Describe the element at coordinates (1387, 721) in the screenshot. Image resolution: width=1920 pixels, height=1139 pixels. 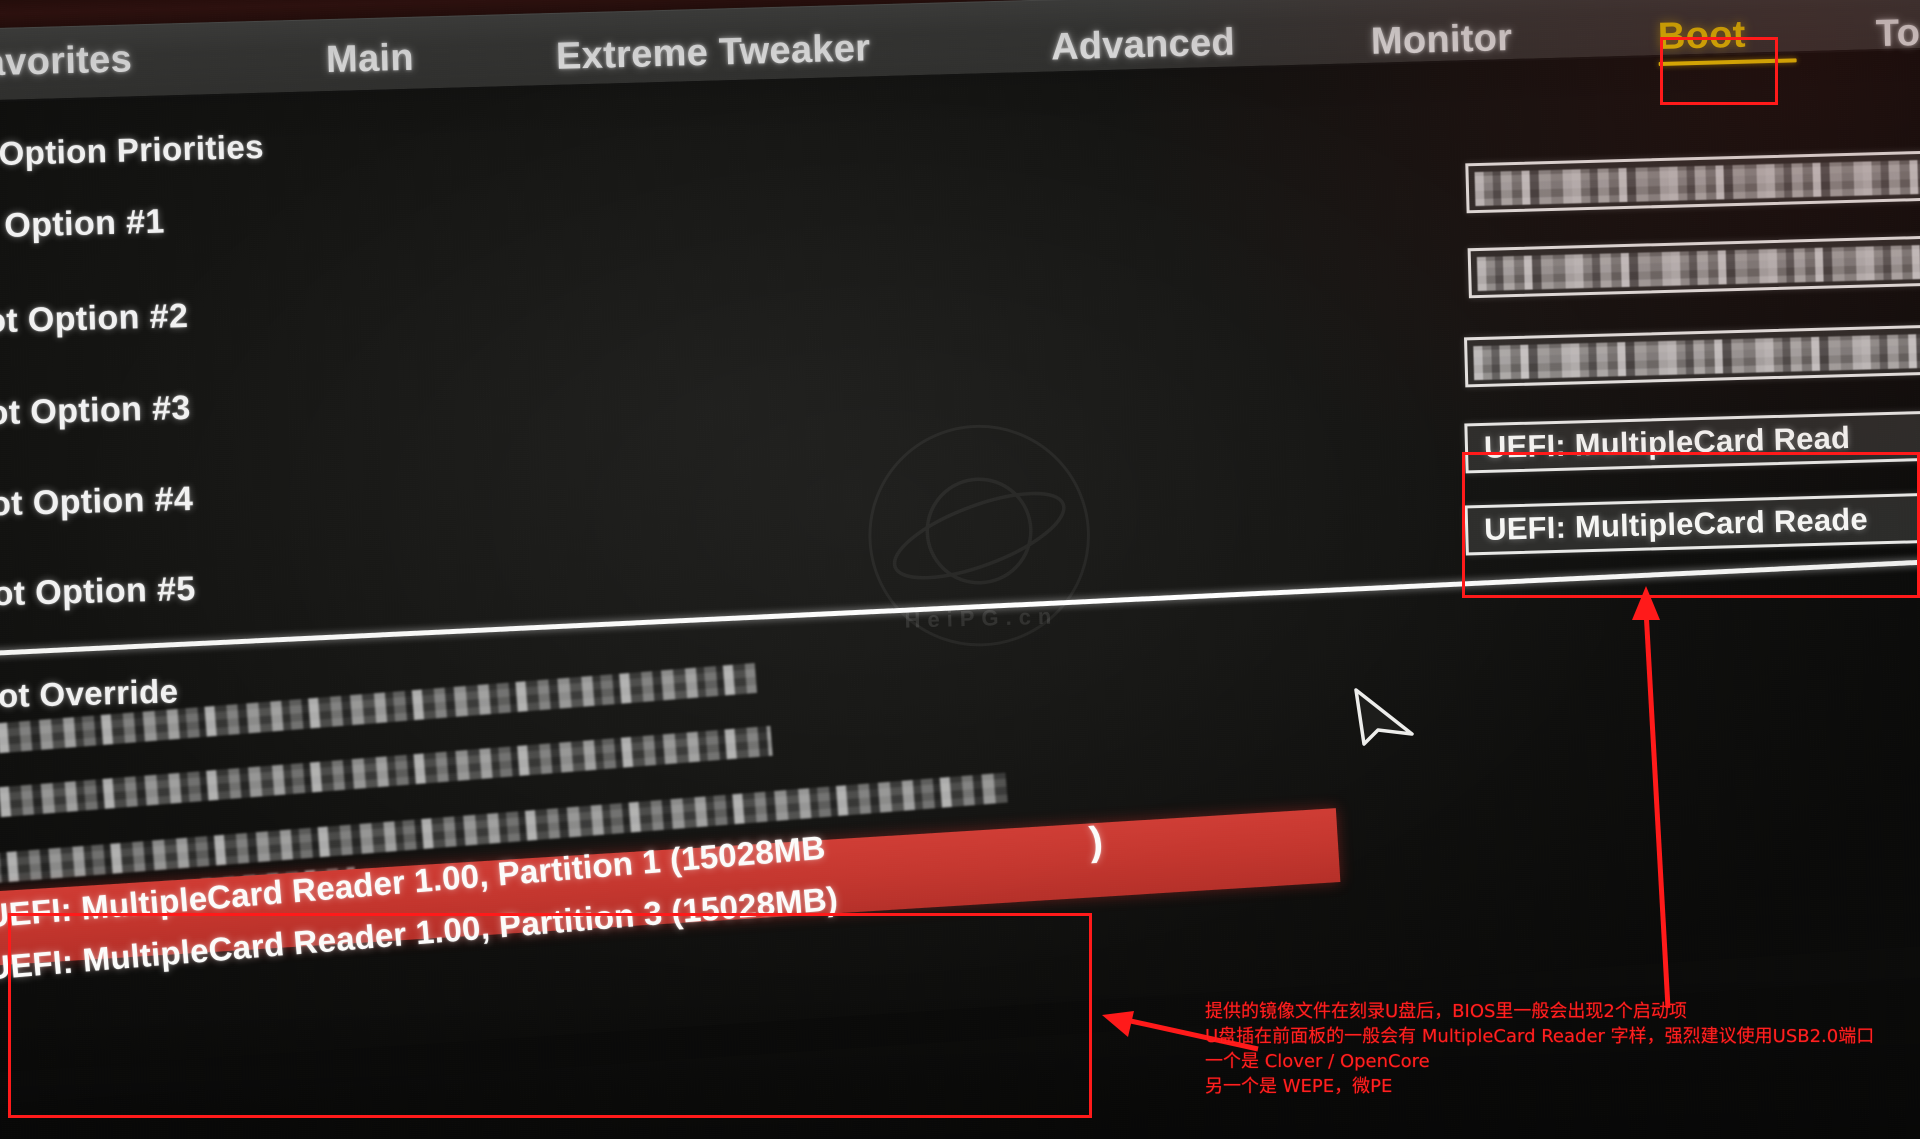
I see `bios-arrow-cursor-icon` at that location.